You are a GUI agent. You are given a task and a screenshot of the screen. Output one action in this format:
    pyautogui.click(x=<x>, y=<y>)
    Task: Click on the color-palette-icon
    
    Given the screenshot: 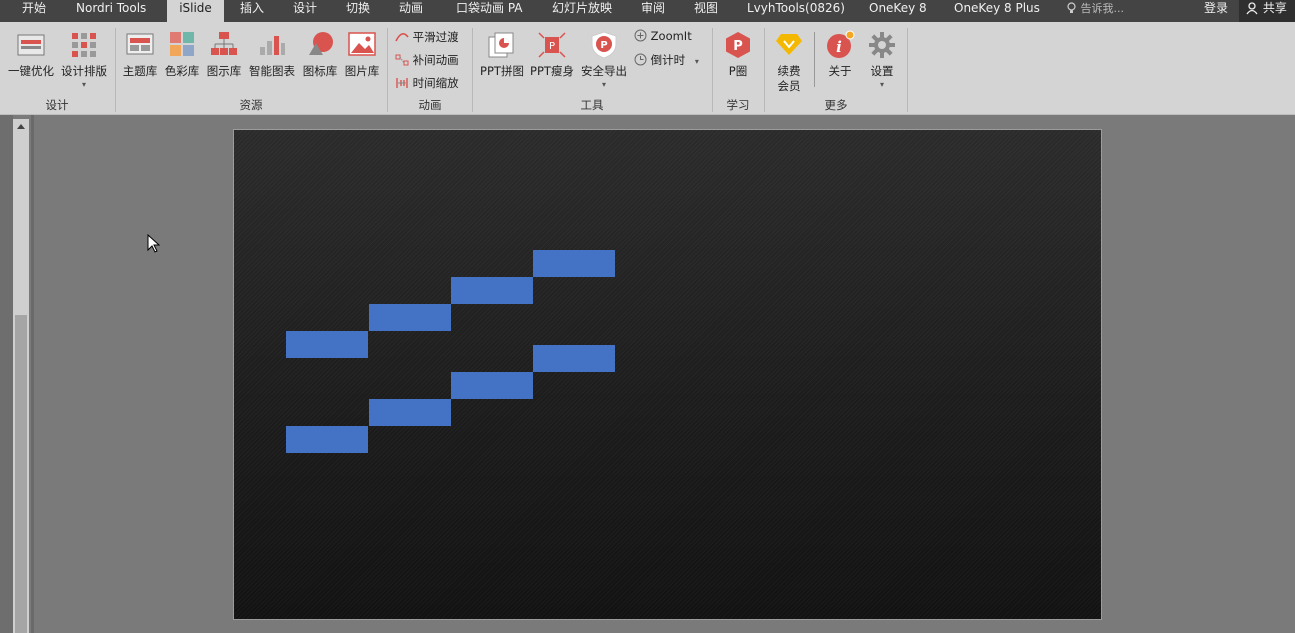 What is the action you would take?
    pyautogui.click(x=182, y=44)
    